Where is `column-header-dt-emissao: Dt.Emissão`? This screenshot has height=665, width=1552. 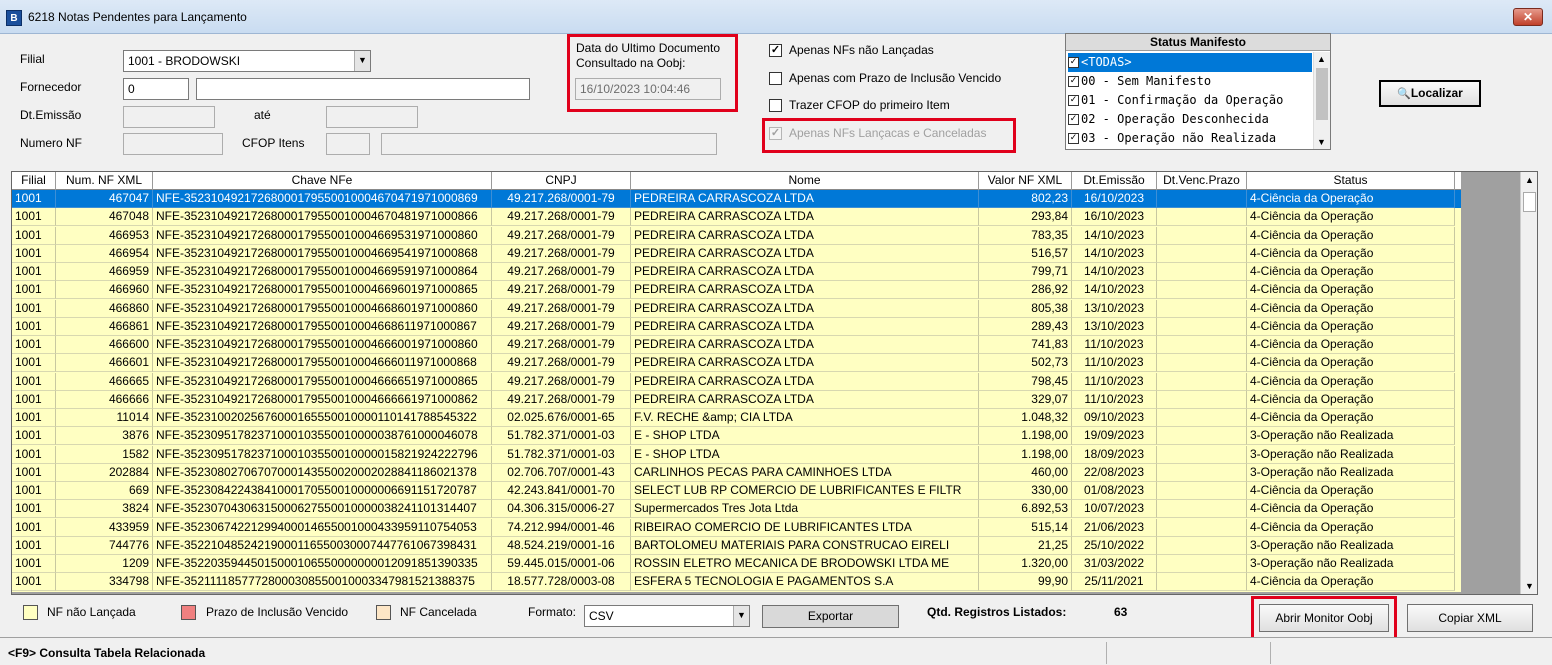 column-header-dt-emissao: Dt.Emissão is located at coordinates (1114, 181).